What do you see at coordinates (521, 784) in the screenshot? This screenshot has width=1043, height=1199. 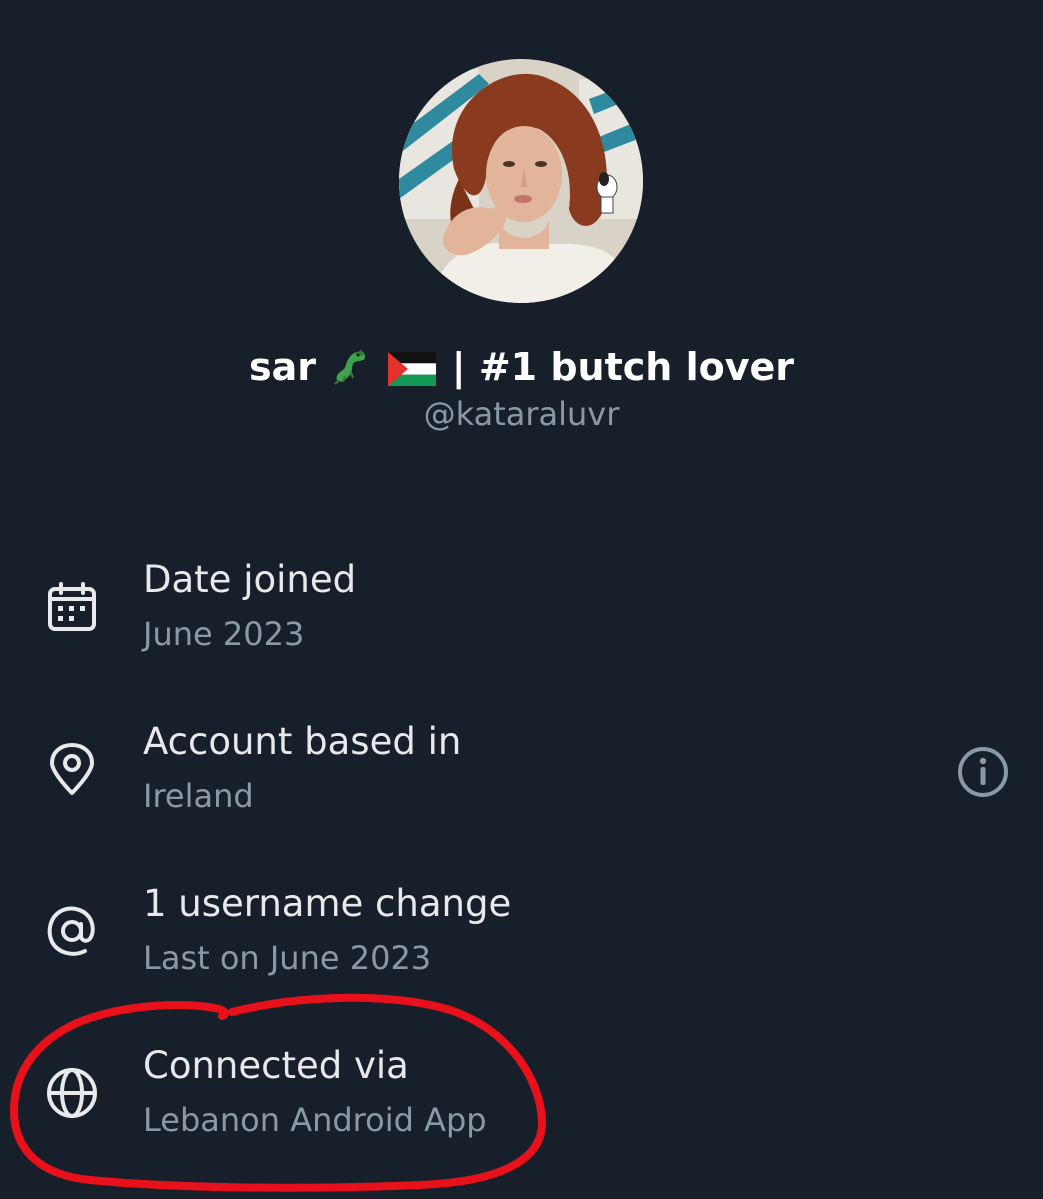 I see `info-row-account-based-in: Account based in Ireland` at bounding box center [521, 784].